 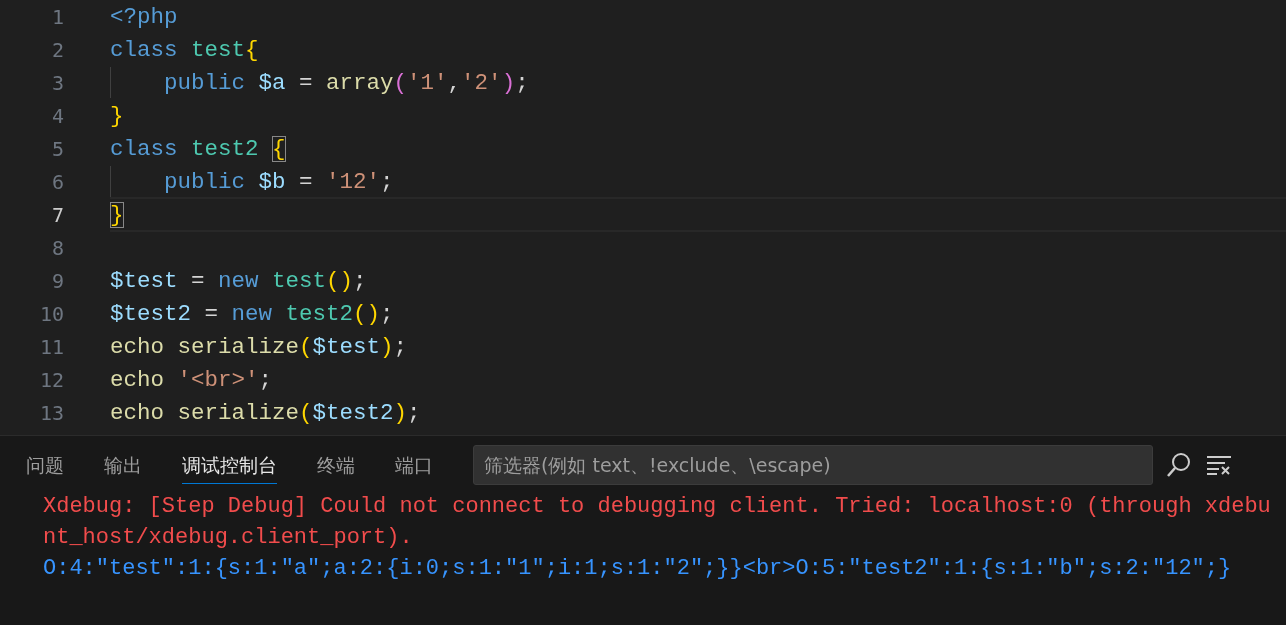 I want to click on line-number: 6, so click(x=57, y=181).